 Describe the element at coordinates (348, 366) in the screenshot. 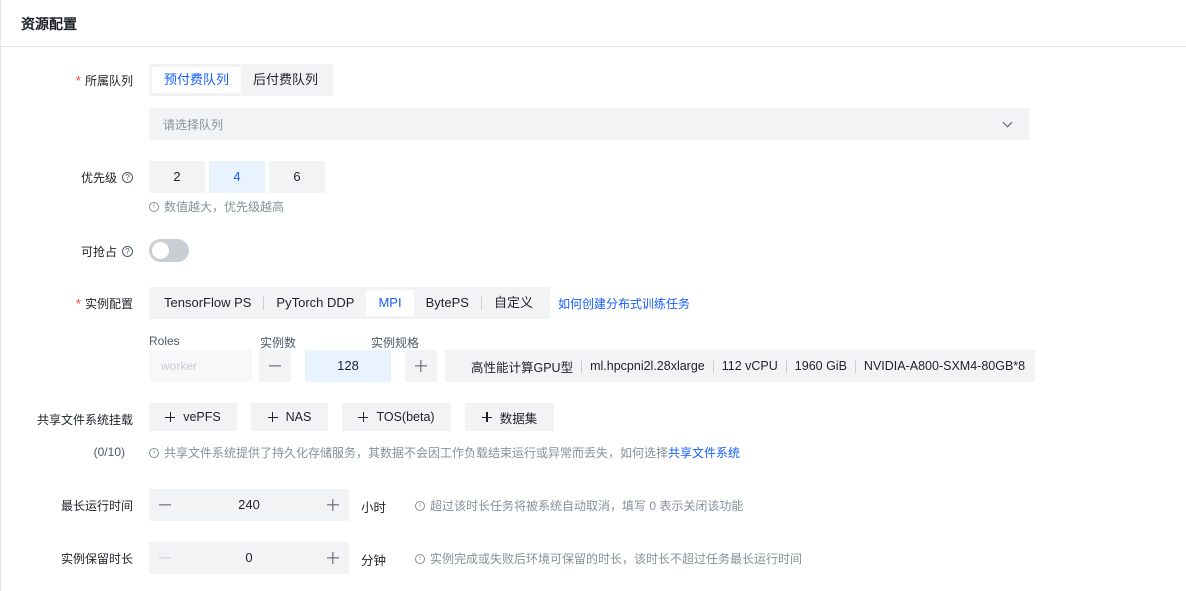

I see `count-input: 128` at that location.